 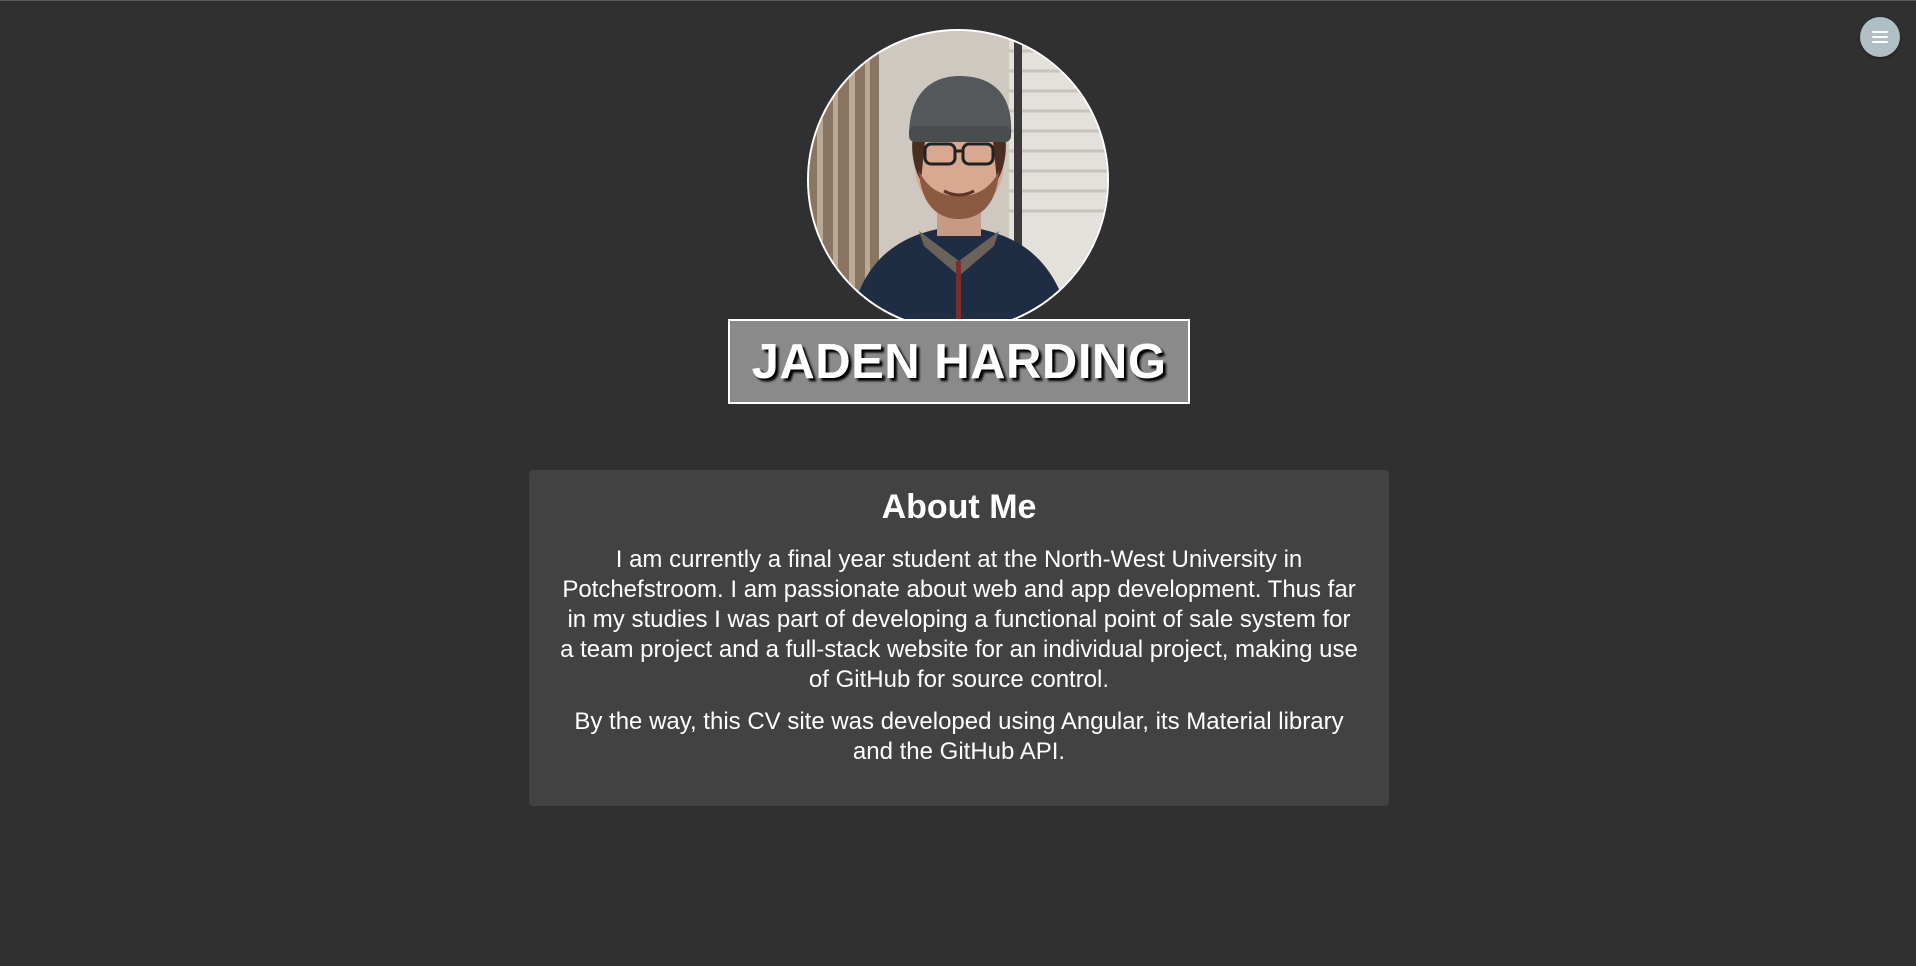 I want to click on menu-icon, so click(x=1880, y=32).